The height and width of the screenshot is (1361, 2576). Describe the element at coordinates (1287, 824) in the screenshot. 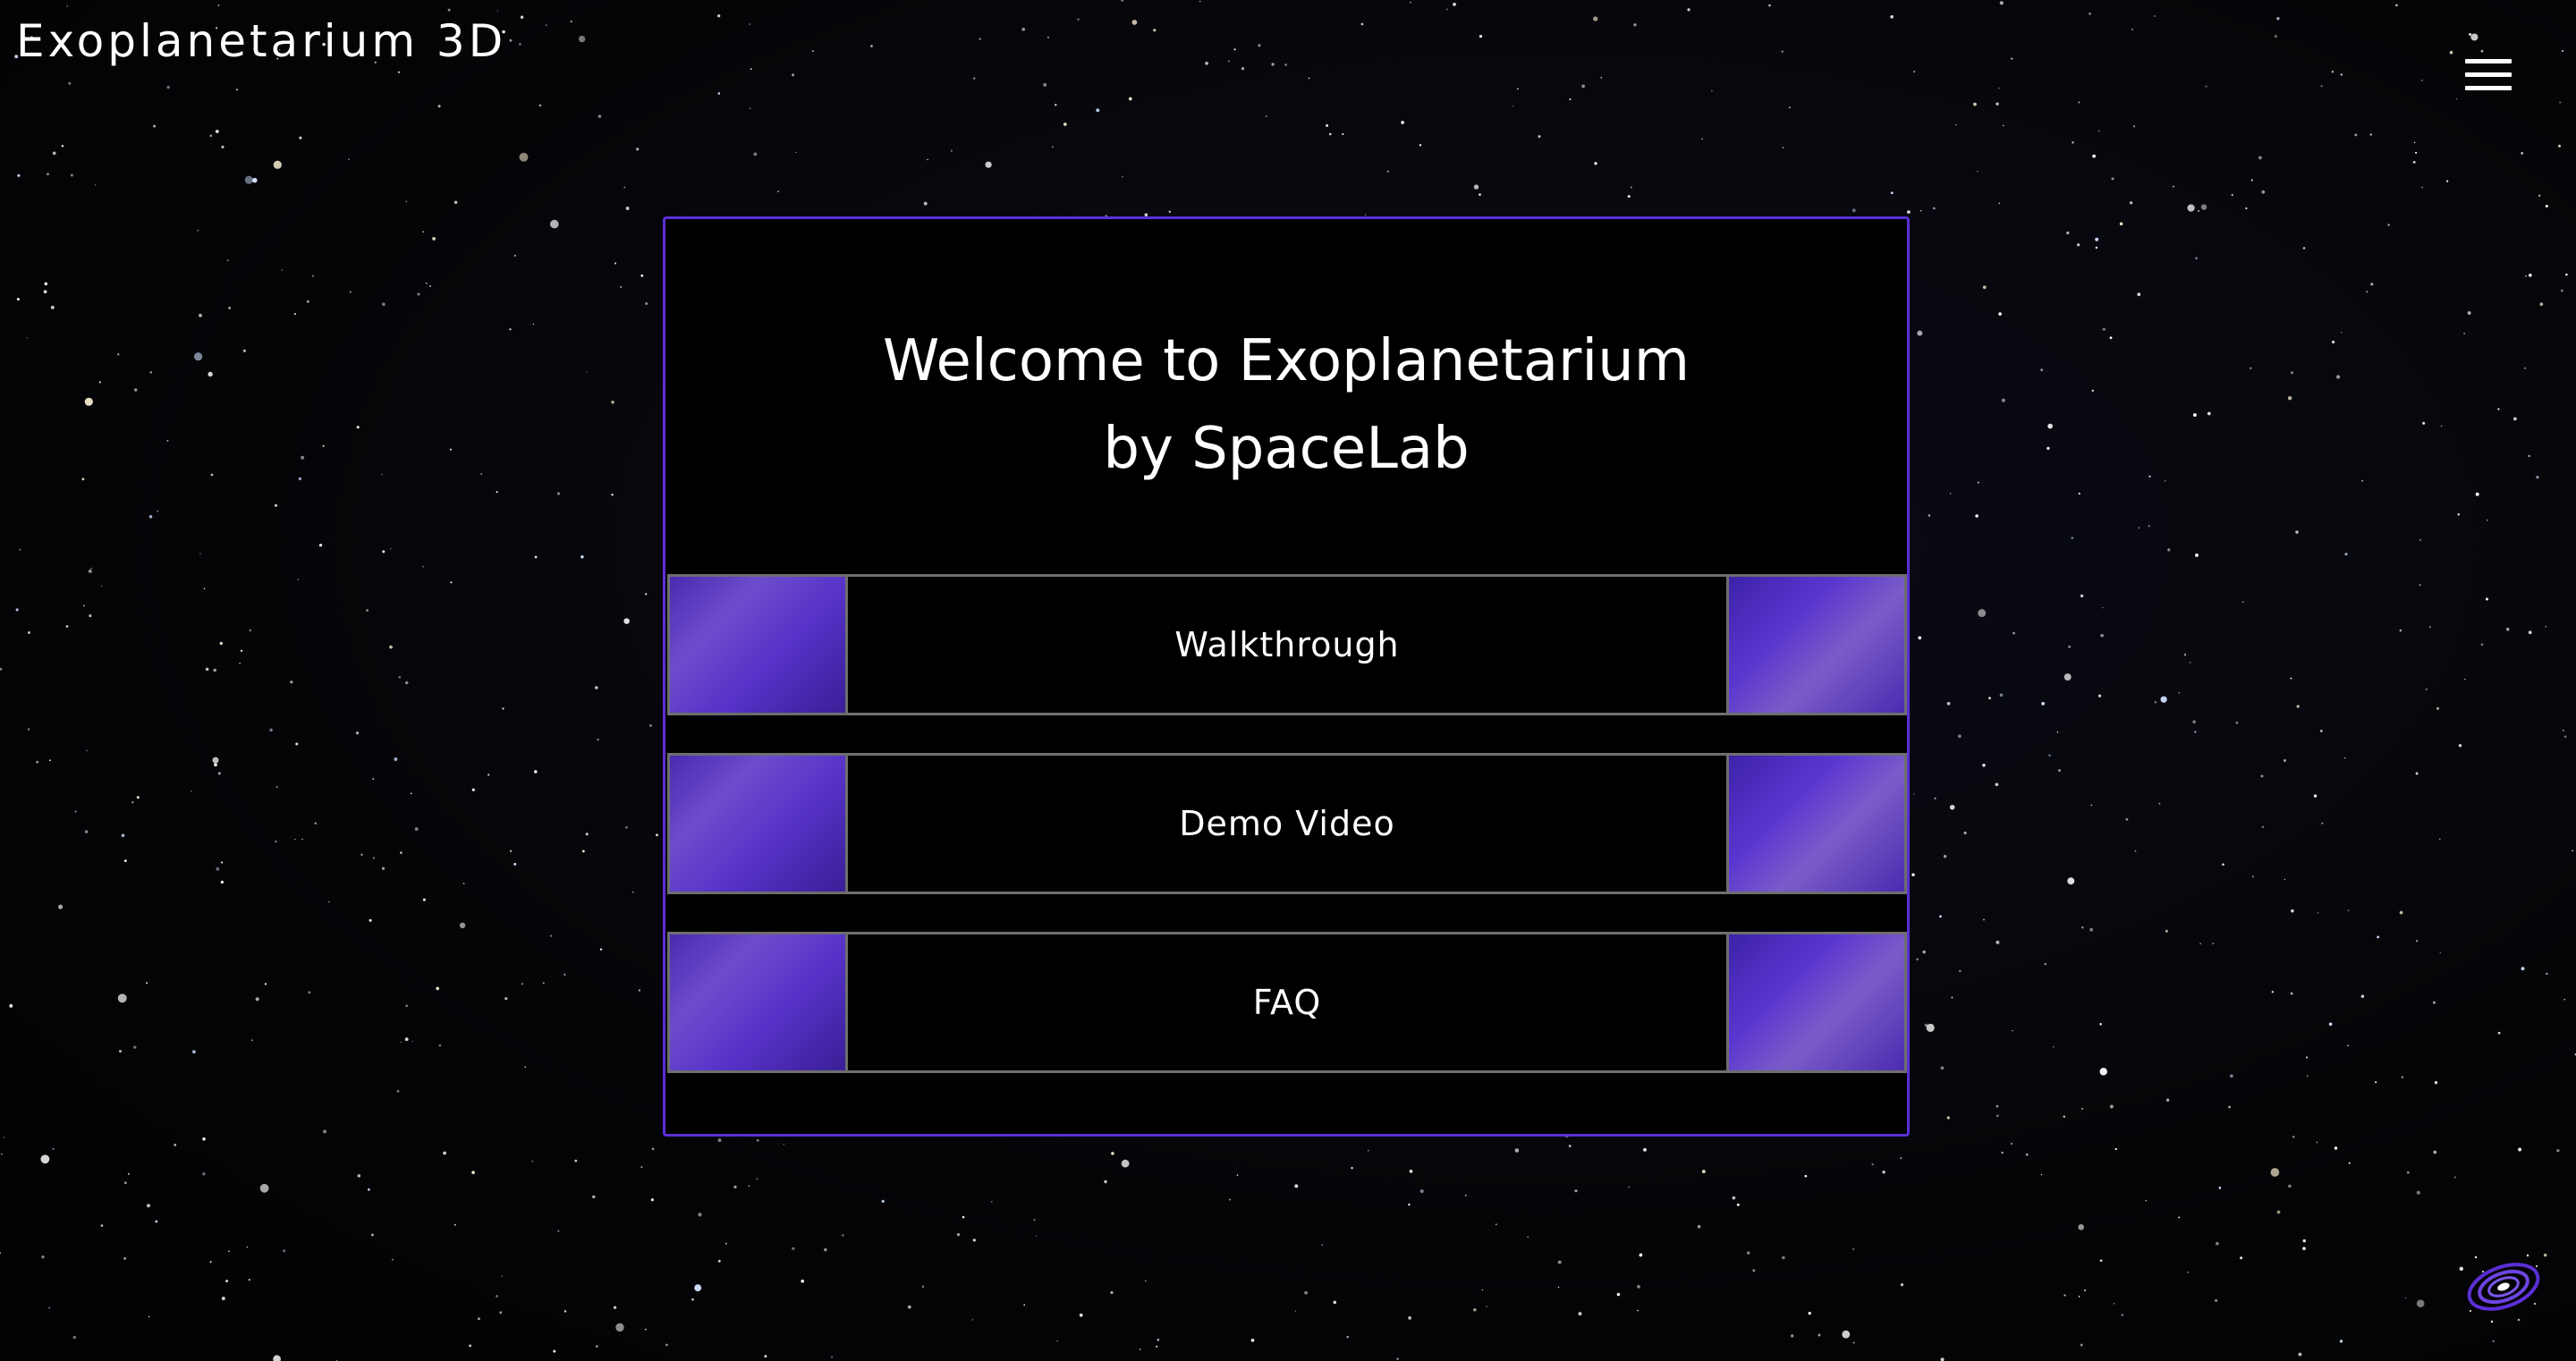

I see `demo-video-button: Demo Video` at that location.